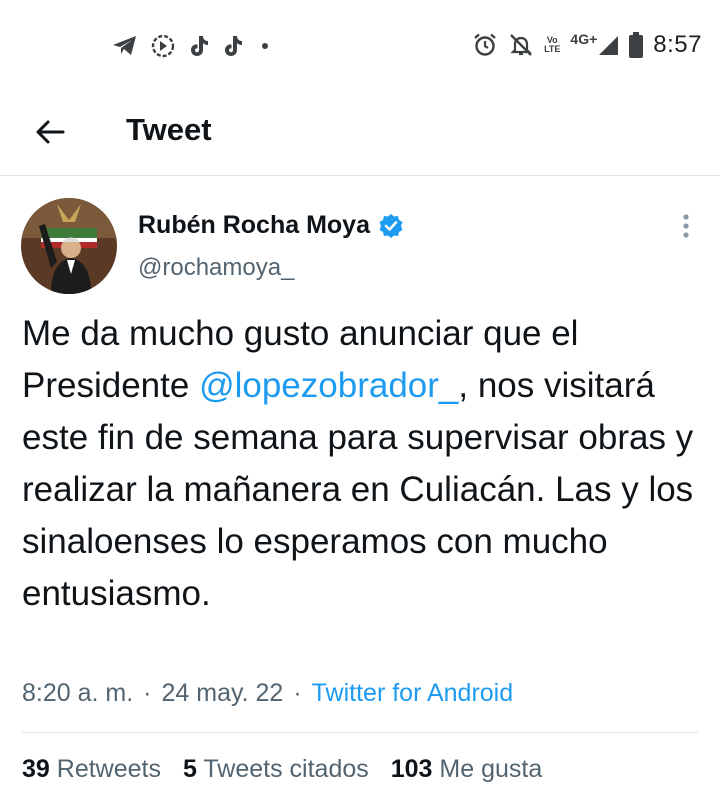 The image size is (720, 804). What do you see at coordinates (360, 134) in the screenshot?
I see `app-header: Tweet` at bounding box center [360, 134].